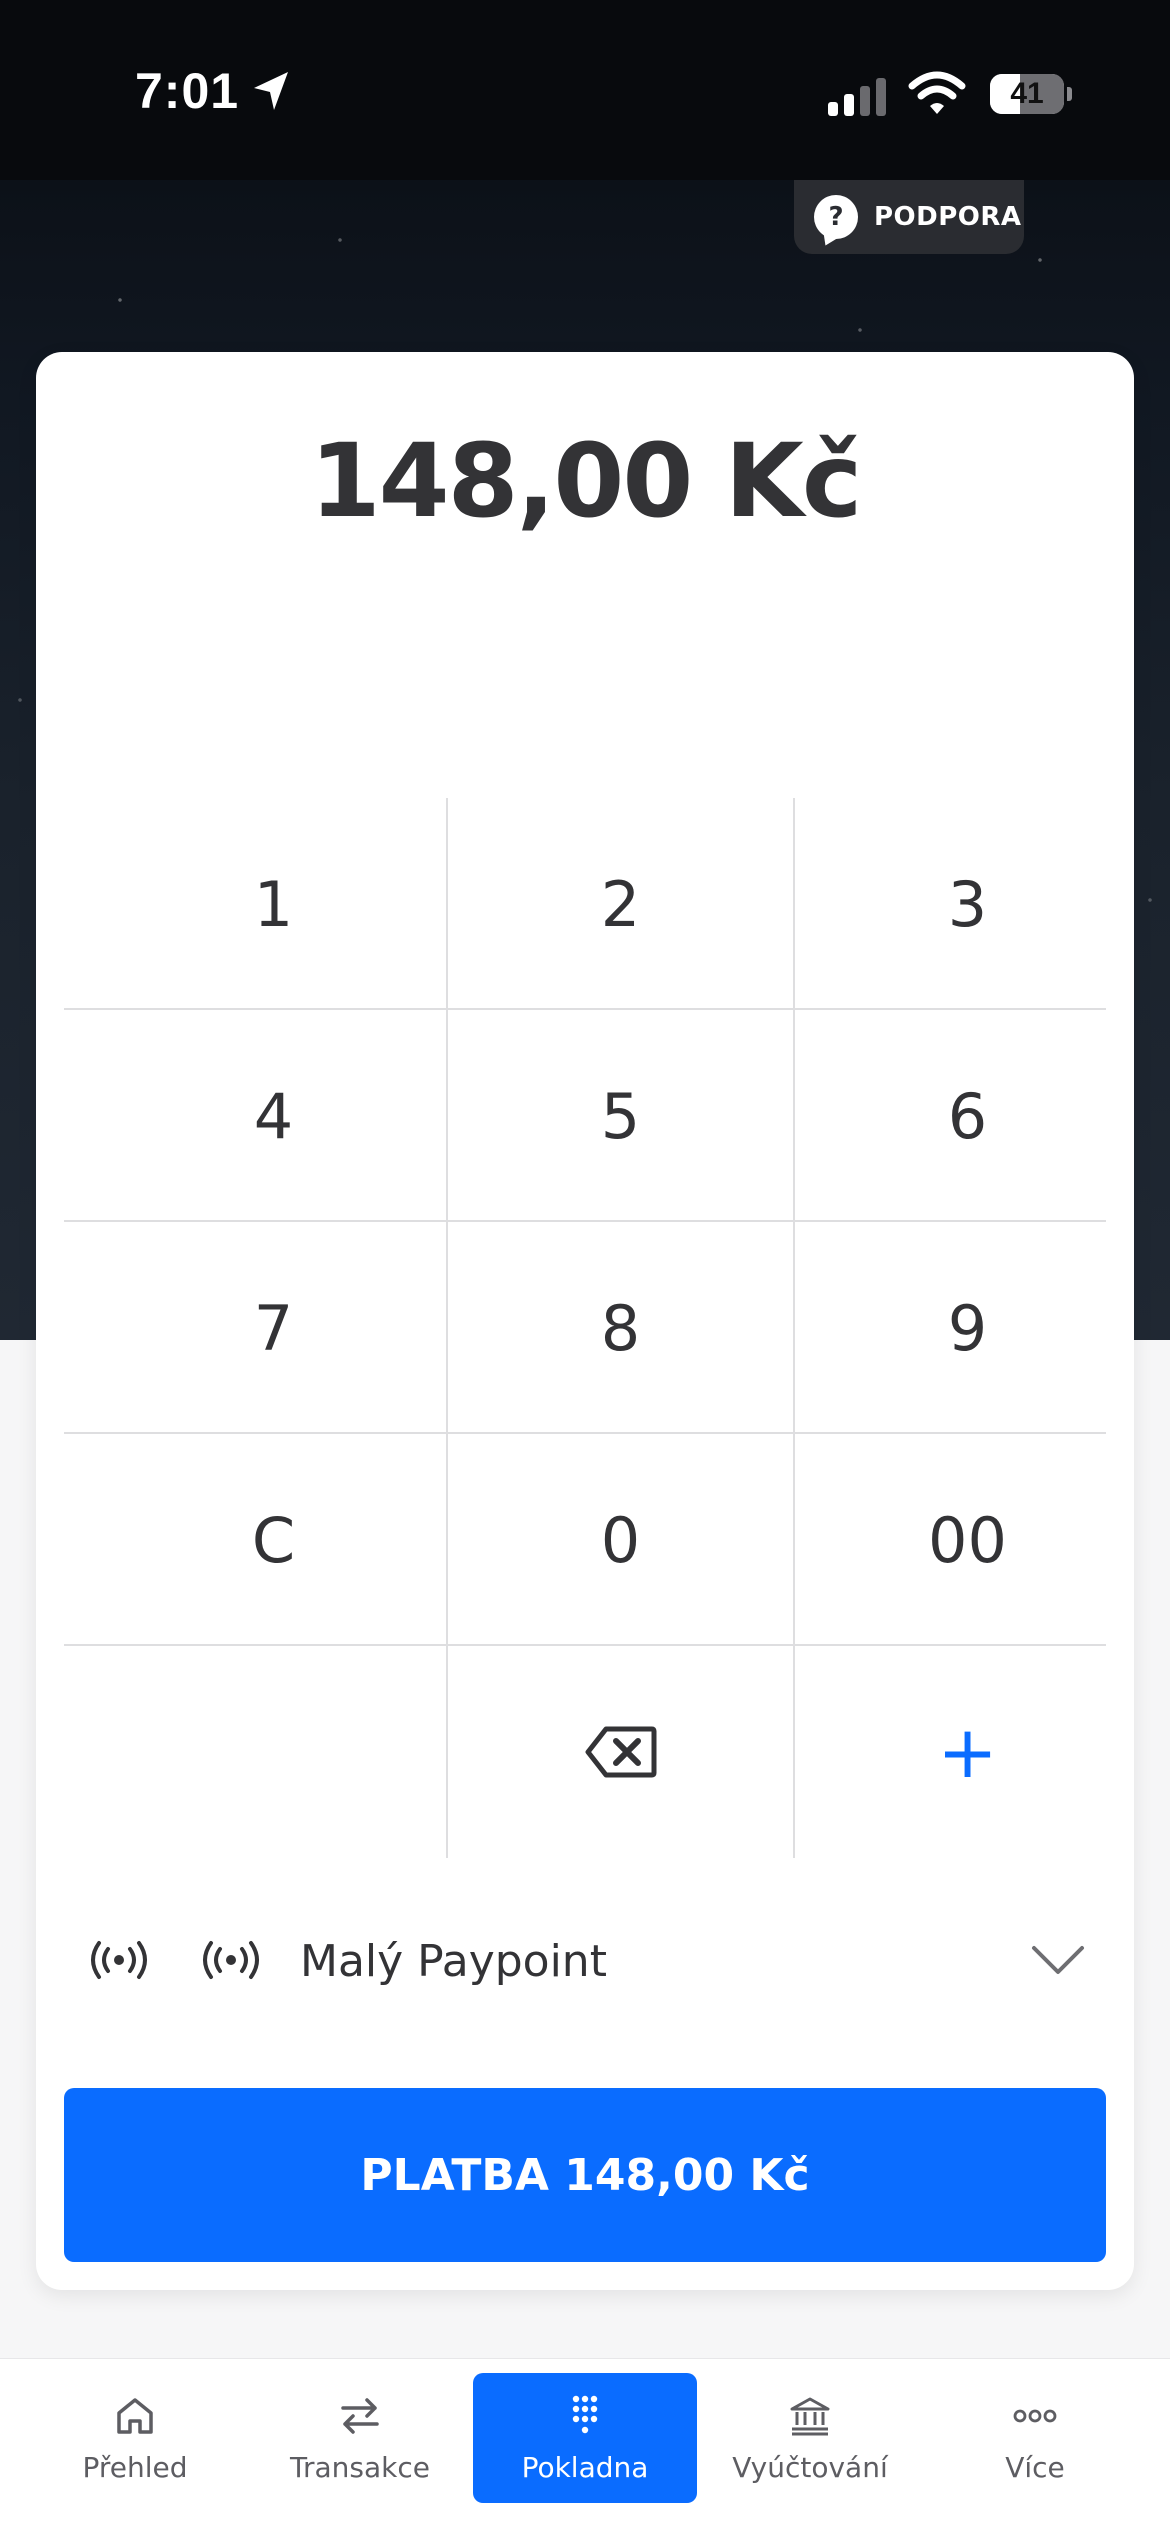 The image size is (1170, 2536). Describe the element at coordinates (273, 904) in the screenshot. I see `key-1: 1` at that location.